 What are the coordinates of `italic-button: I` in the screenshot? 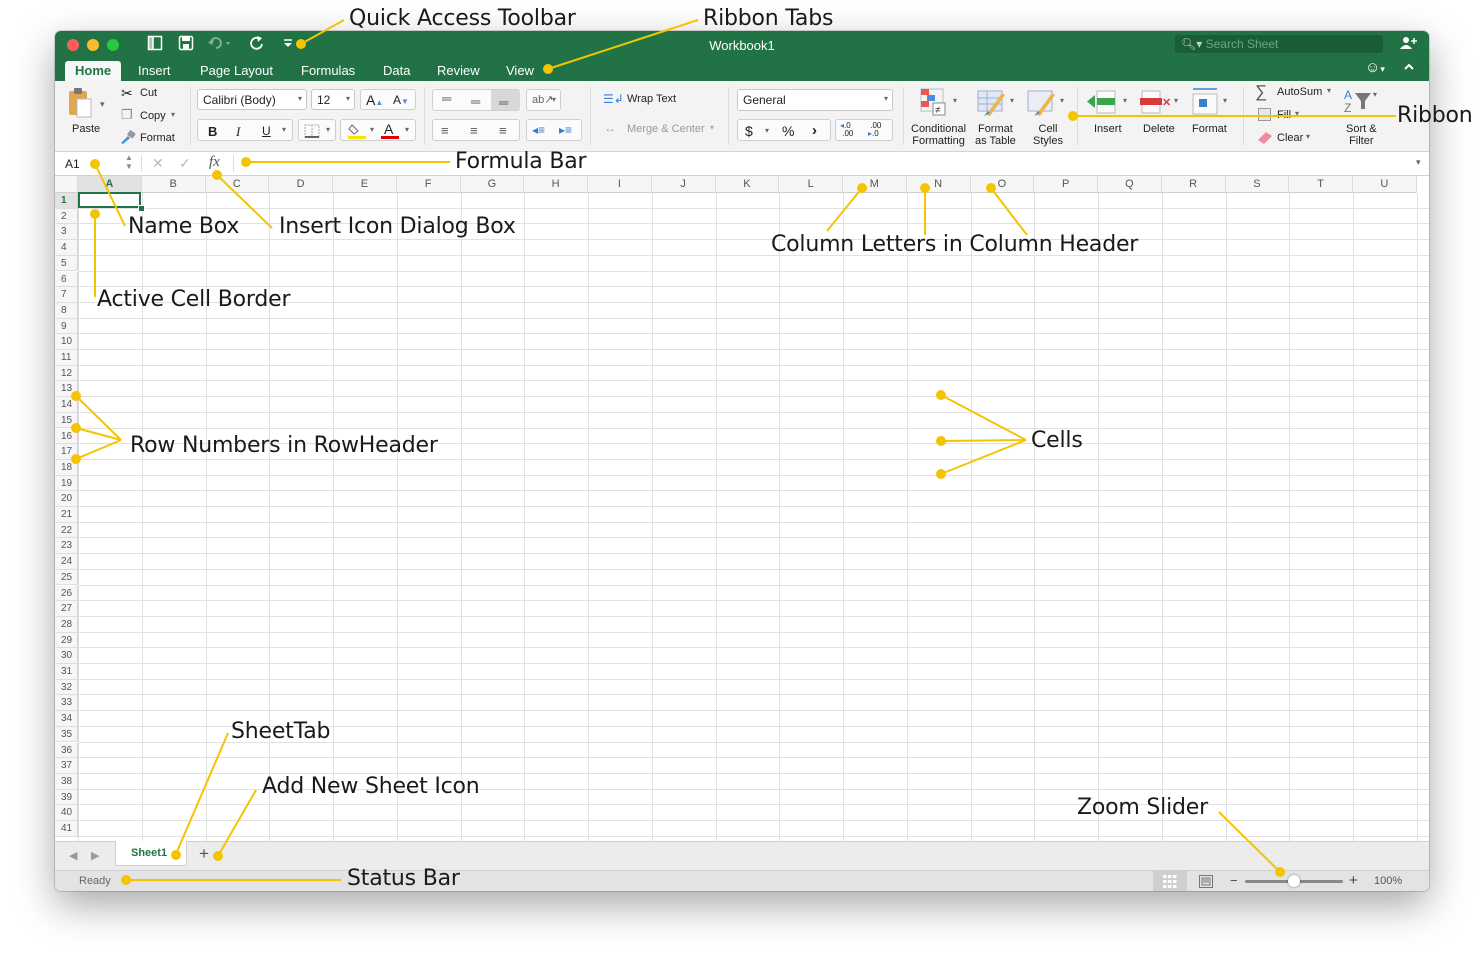 It's located at (238, 132).